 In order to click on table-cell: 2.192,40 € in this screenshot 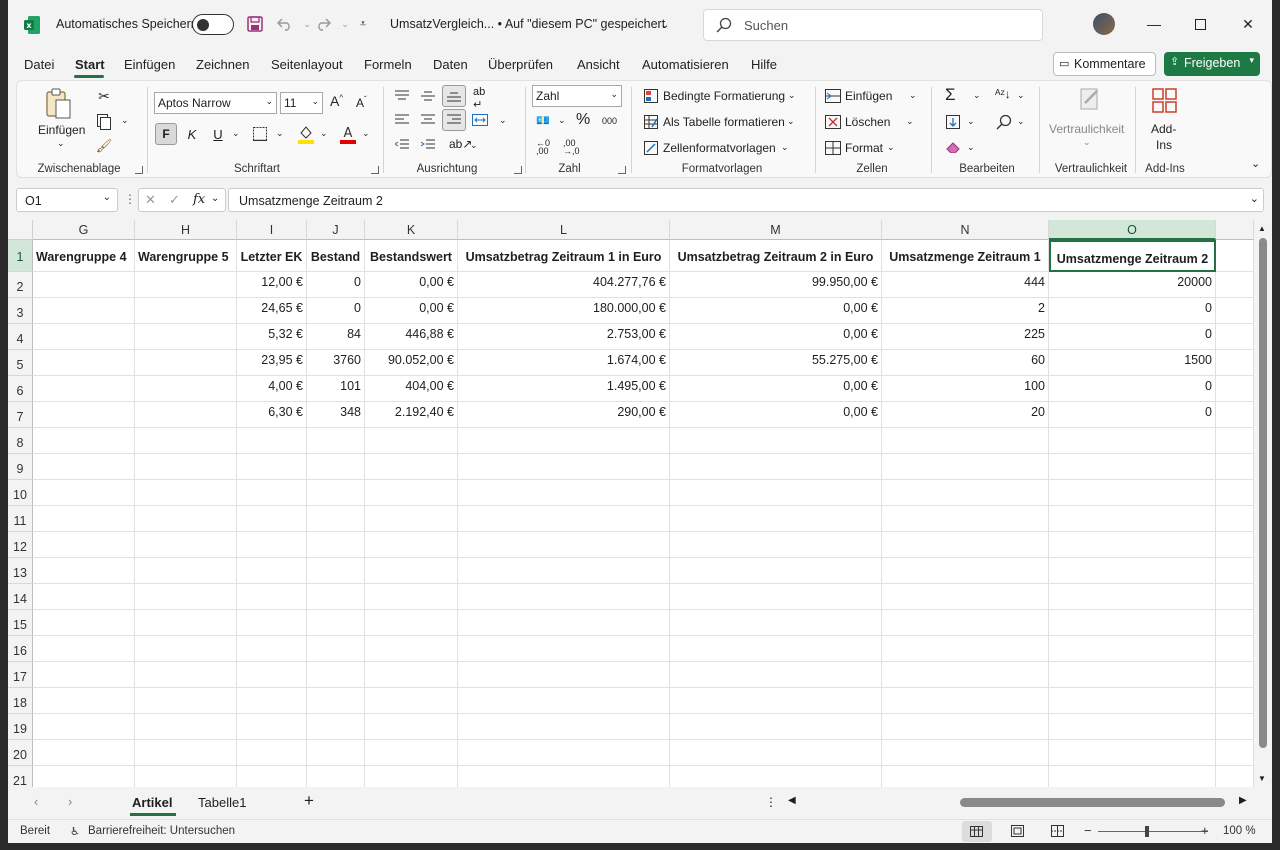, I will do `click(411, 415)`.